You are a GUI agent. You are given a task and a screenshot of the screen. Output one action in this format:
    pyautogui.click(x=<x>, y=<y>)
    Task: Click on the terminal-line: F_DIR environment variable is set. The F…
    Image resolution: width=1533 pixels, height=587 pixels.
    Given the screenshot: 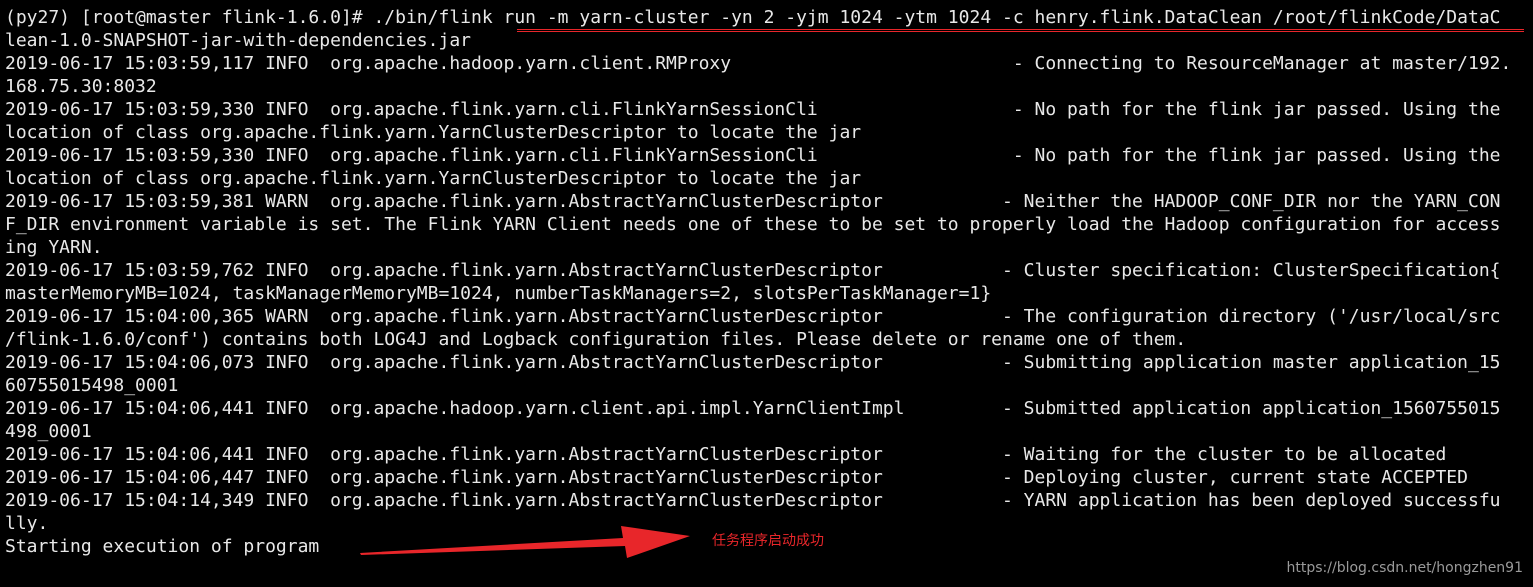 What is the action you would take?
    pyautogui.click(x=753, y=224)
    